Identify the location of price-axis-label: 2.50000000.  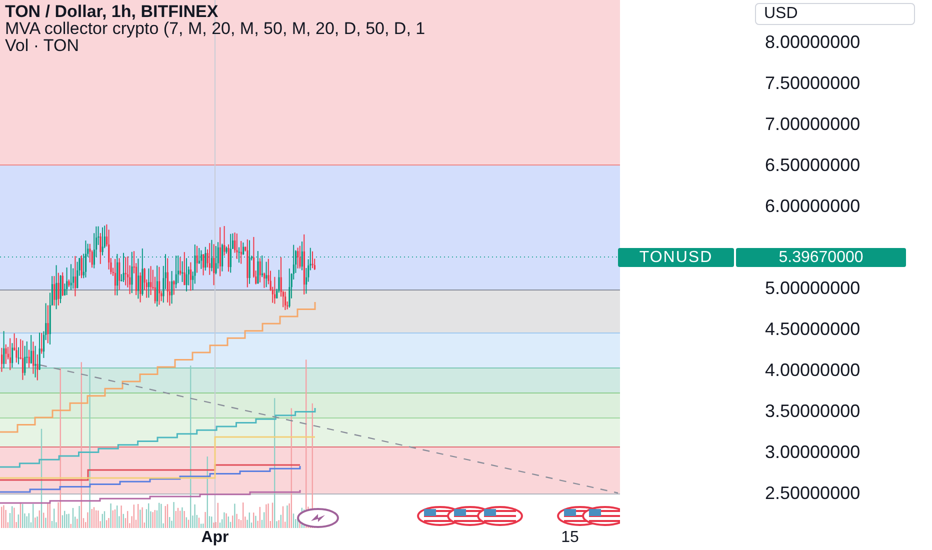
(813, 493).